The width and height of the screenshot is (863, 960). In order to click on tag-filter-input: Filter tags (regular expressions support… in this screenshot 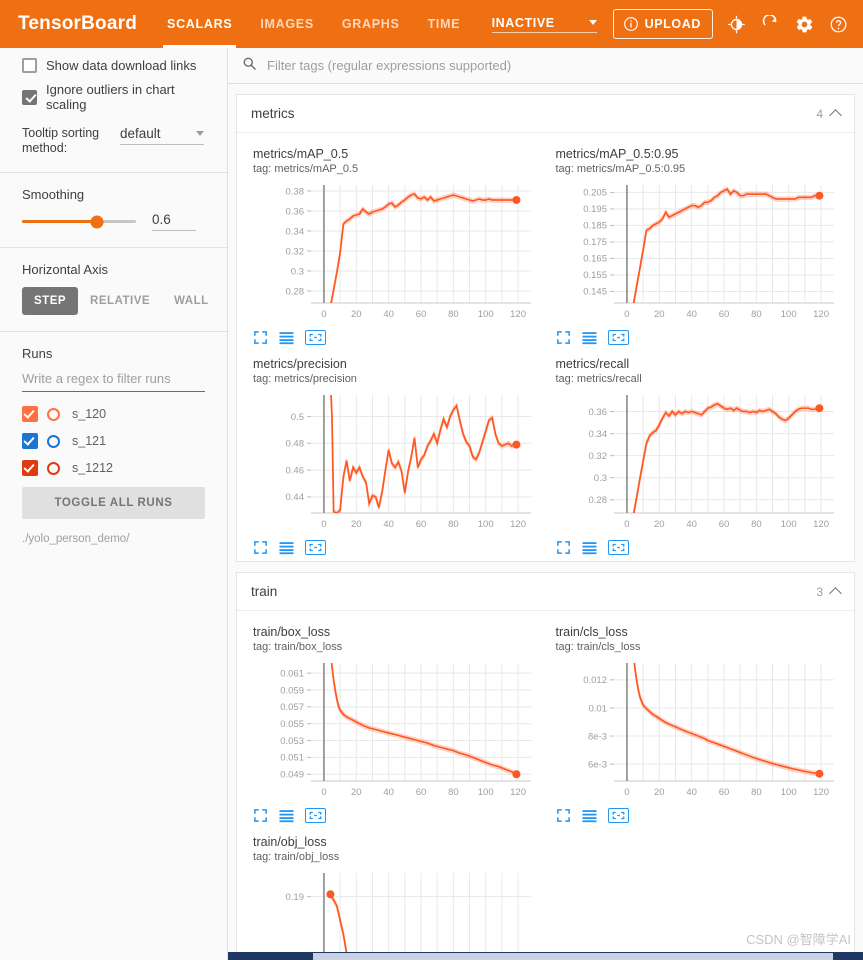, I will do `click(389, 65)`.